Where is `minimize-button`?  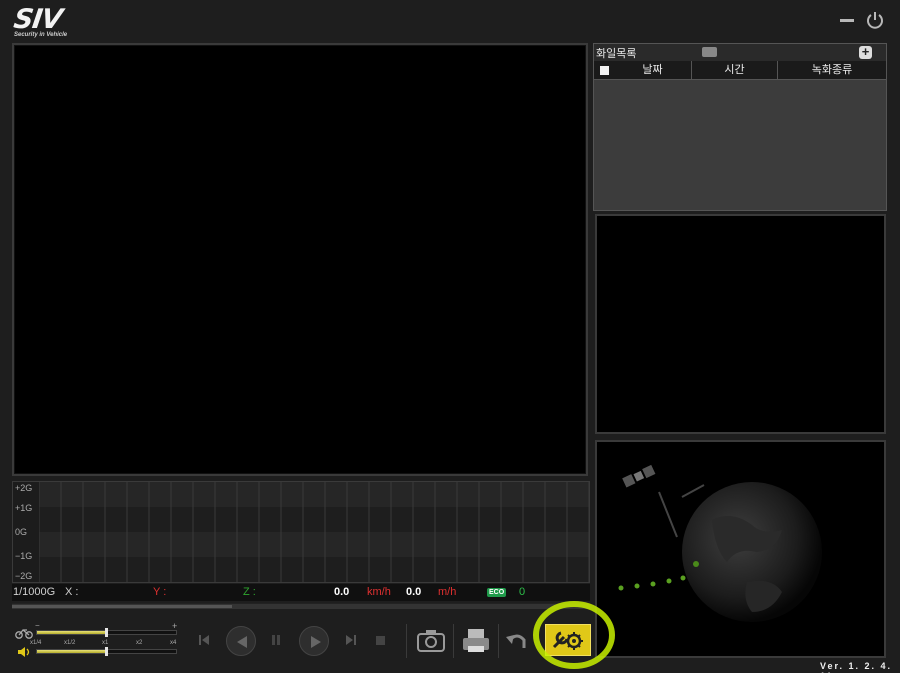 minimize-button is located at coordinates (847, 20).